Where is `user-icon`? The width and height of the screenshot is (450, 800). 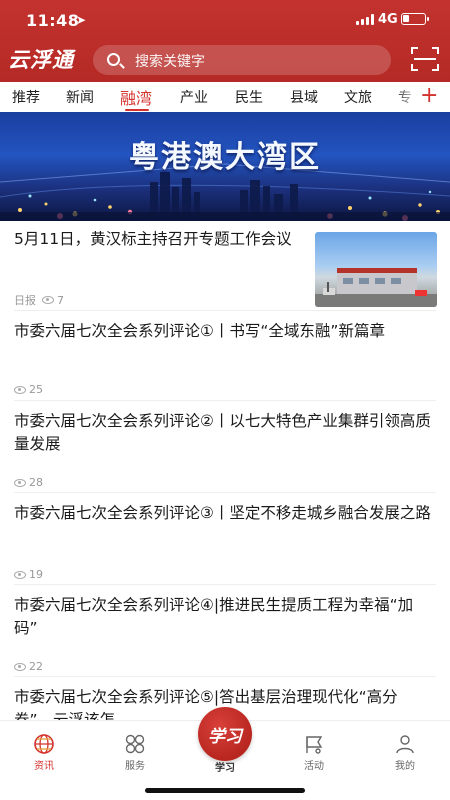
user-icon is located at coordinates (405, 744).